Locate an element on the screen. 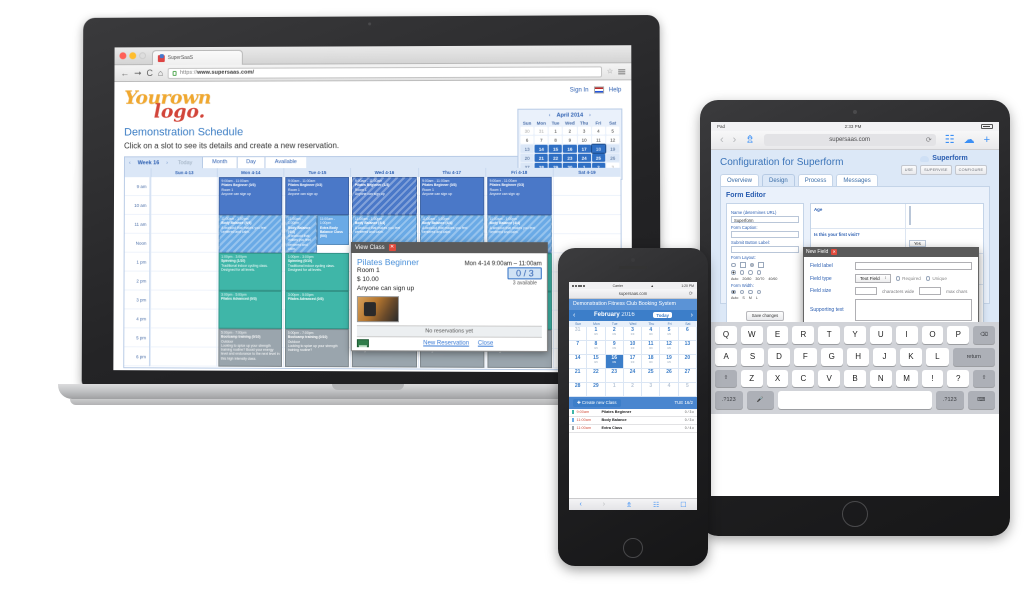 Image resolution: width=1024 pixels, height=589 pixels. iphone-class-row: 11:00am Extra Class 0 / 4 c is located at coordinates (633, 429).